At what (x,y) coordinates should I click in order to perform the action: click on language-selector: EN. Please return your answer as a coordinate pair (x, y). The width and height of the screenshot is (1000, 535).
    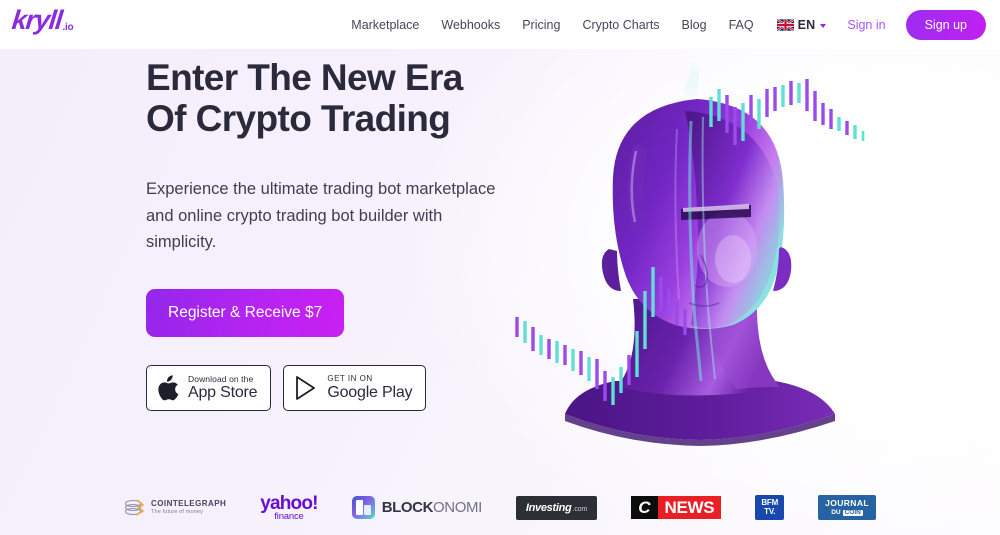
    Looking at the image, I should click on (800, 25).